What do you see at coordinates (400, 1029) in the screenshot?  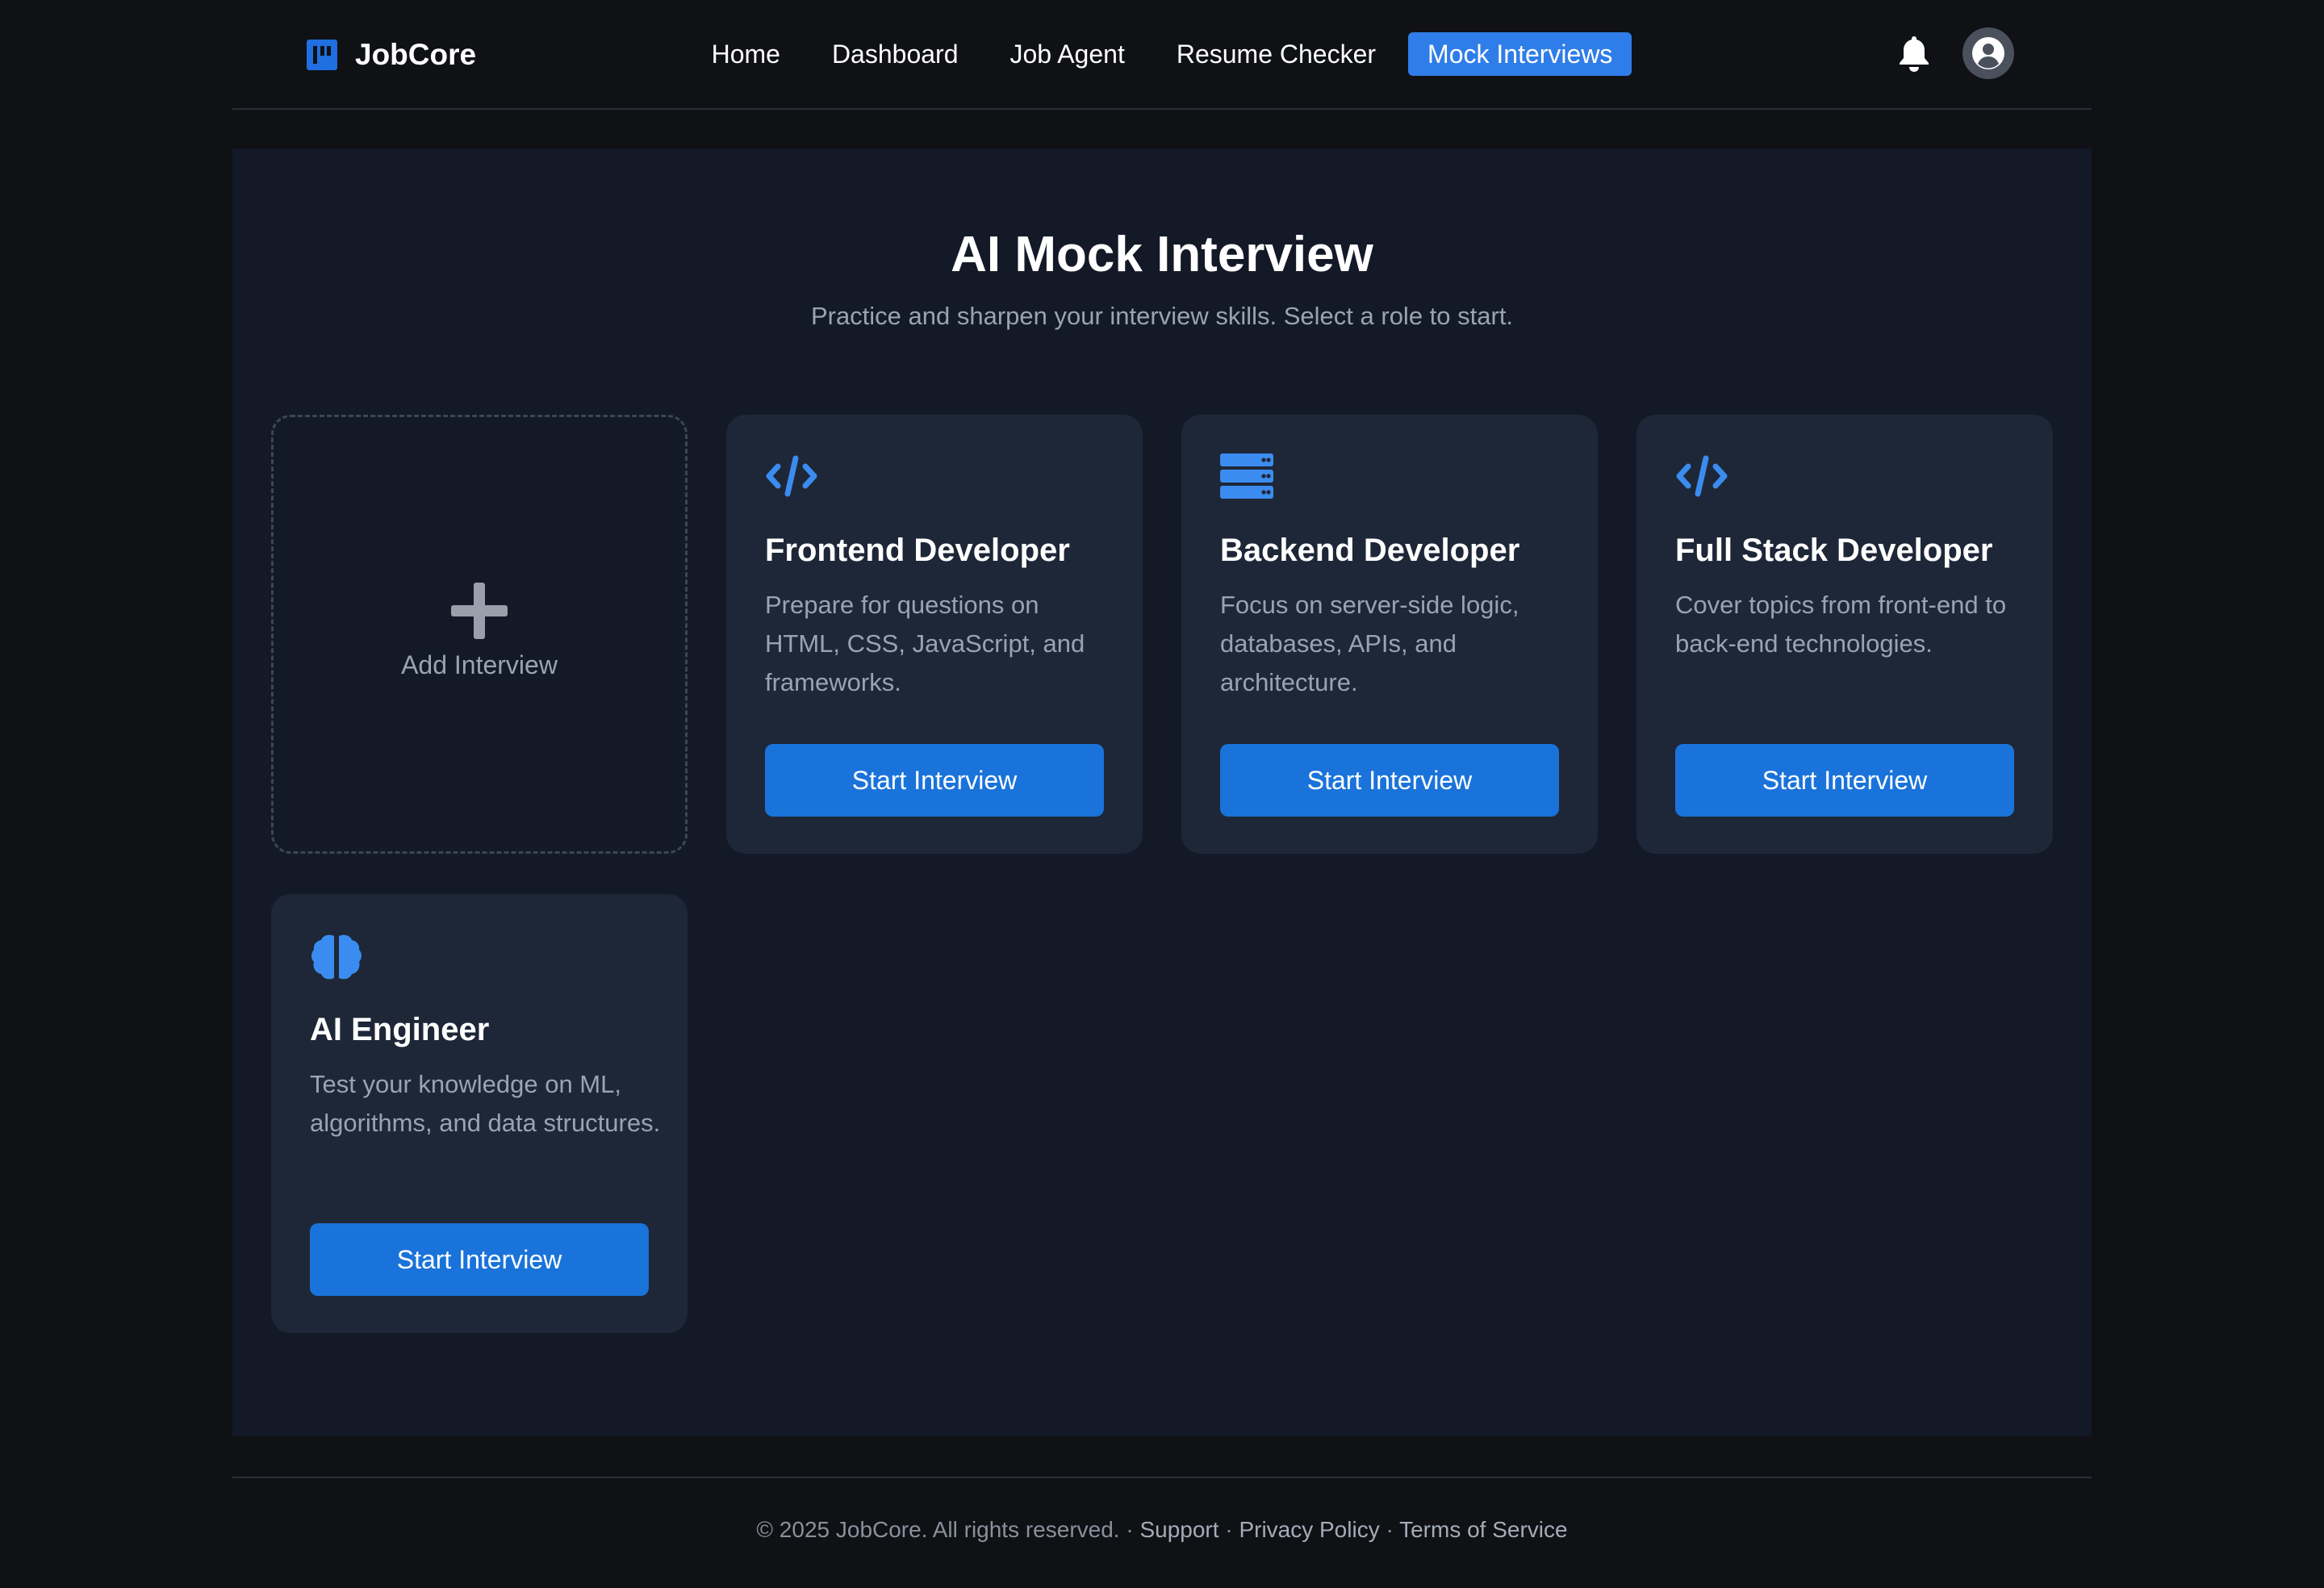 I see `card-title: AI Engineer` at bounding box center [400, 1029].